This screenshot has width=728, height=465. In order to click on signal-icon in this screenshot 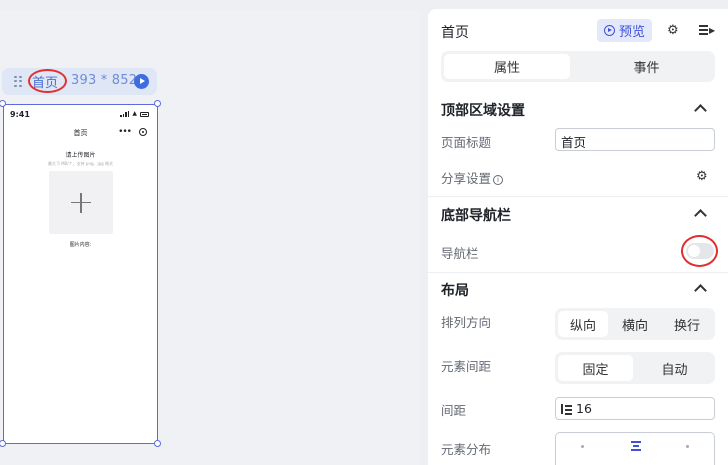, I will do `click(125, 114)`.